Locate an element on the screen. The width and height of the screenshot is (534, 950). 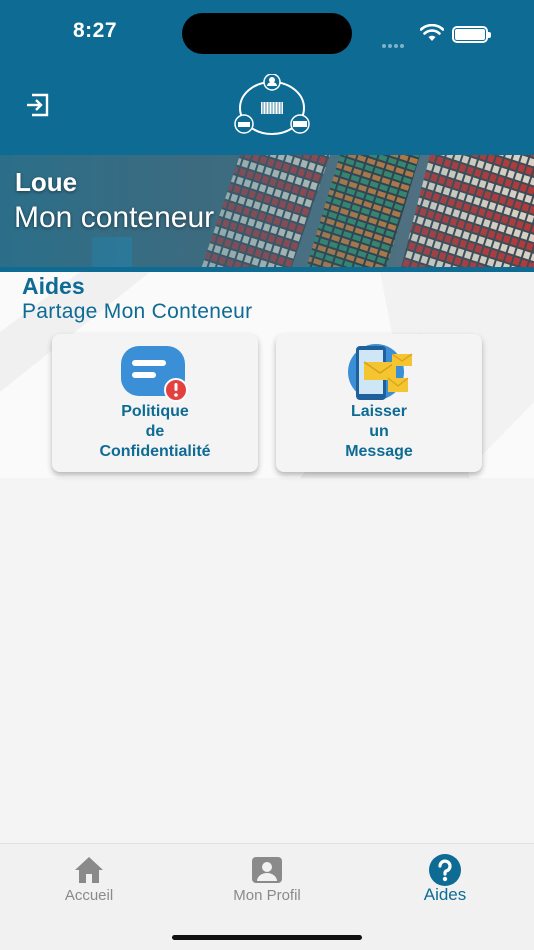
status-icons is located at coordinates (437, 35).